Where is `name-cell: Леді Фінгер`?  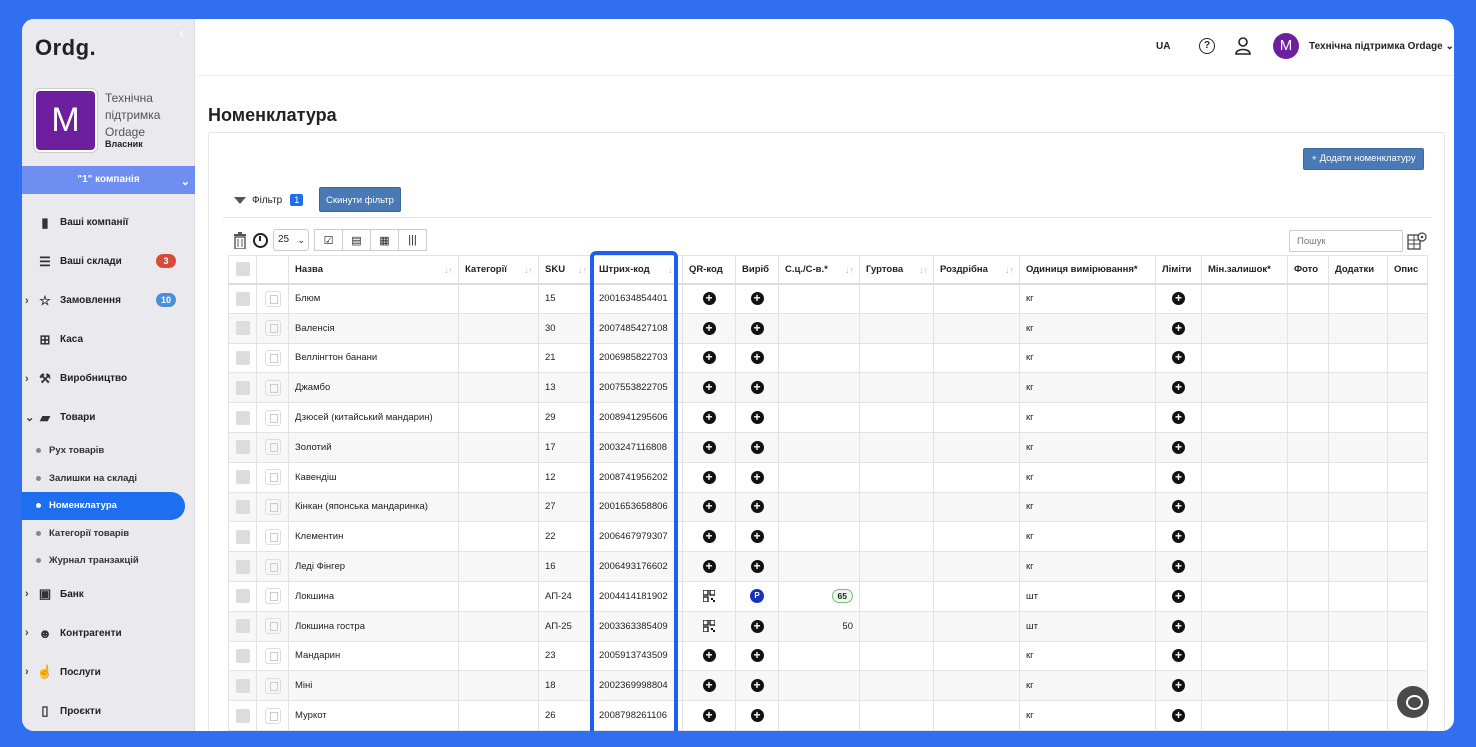 name-cell: Леді Фінгер is located at coordinates (373, 566).